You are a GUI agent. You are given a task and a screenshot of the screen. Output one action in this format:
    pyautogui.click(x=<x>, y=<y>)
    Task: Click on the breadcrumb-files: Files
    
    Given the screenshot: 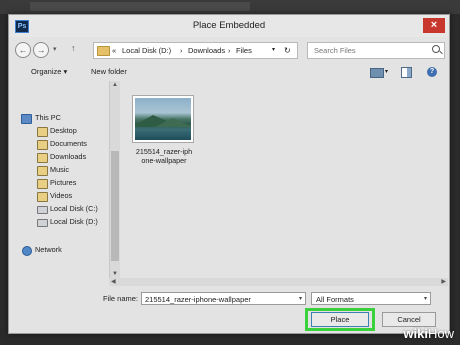 What is the action you would take?
    pyautogui.click(x=244, y=50)
    